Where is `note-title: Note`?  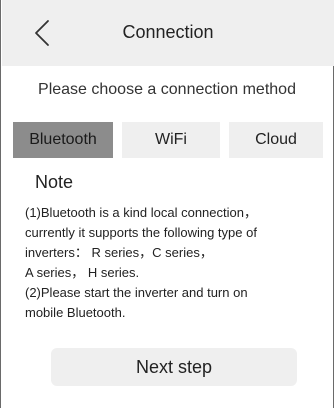 note-title: Note is located at coordinates (54, 182).